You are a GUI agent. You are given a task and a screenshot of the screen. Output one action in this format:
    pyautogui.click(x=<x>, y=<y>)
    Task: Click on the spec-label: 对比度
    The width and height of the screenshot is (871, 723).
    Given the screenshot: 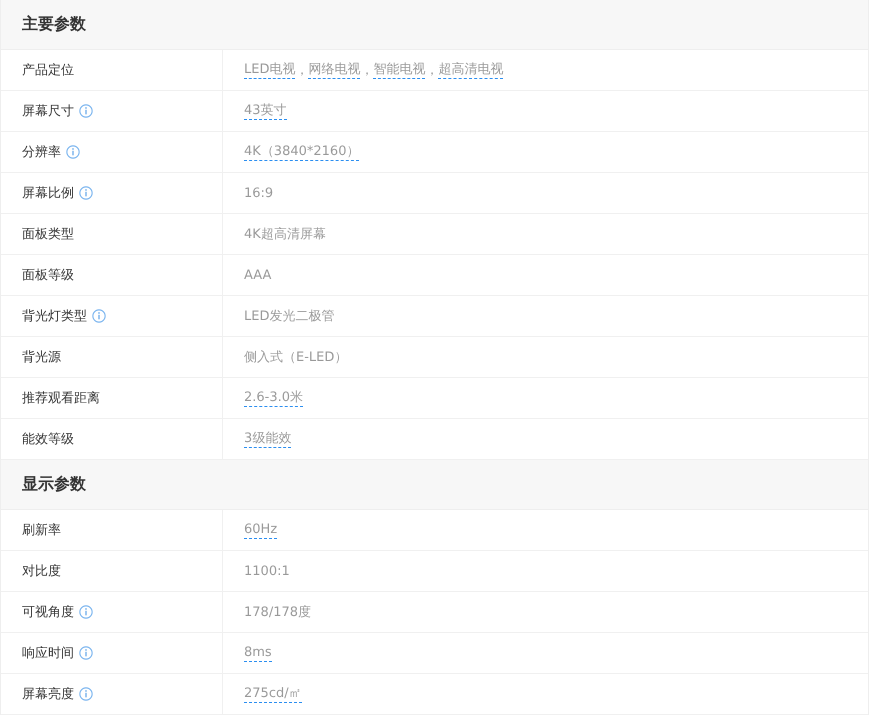 What is the action you would take?
    pyautogui.click(x=41, y=571)
    